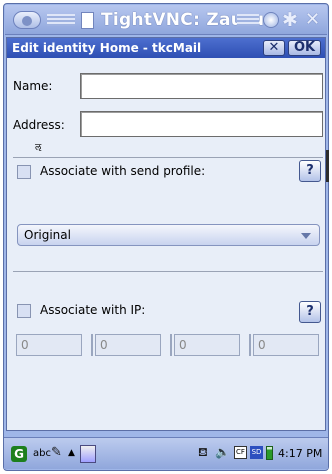  Describe the element at coordinates (269, 453) in the screenshot. I see `battery-icon` at that location.